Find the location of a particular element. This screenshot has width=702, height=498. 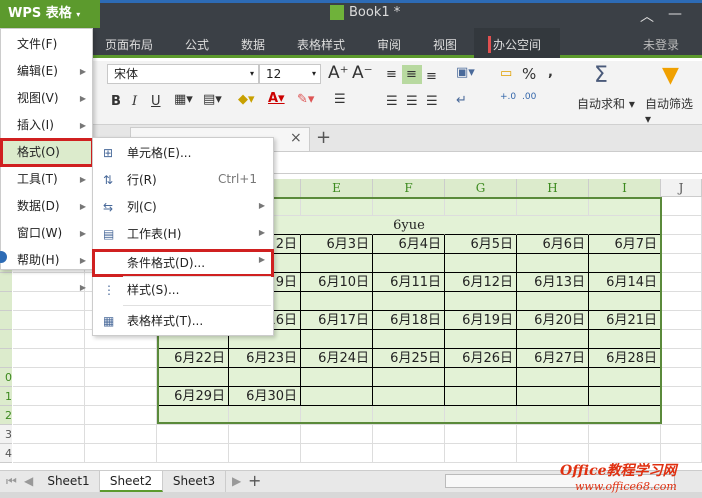

cell: 6月29日 is located at coordinates (193, 396).